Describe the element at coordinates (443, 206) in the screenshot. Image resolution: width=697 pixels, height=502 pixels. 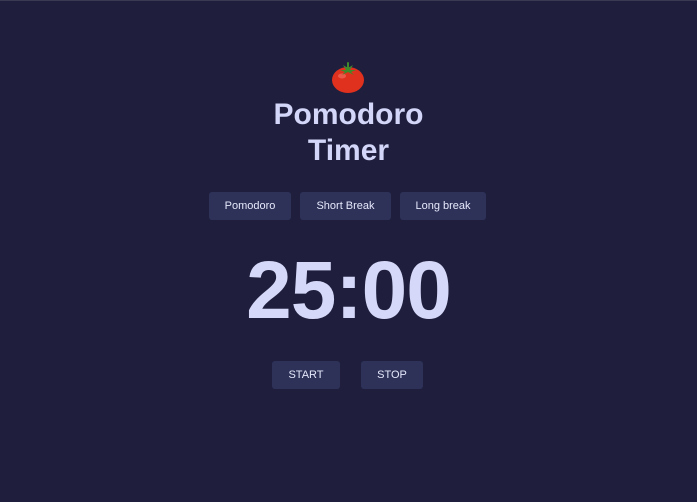
I see `tab-long-break: Long break` at that location.